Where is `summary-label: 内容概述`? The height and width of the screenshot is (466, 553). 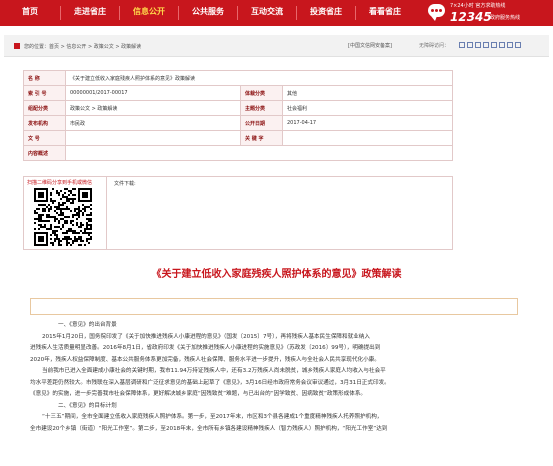
summary-label: 内容概述 is located at coordinates (44, 153).